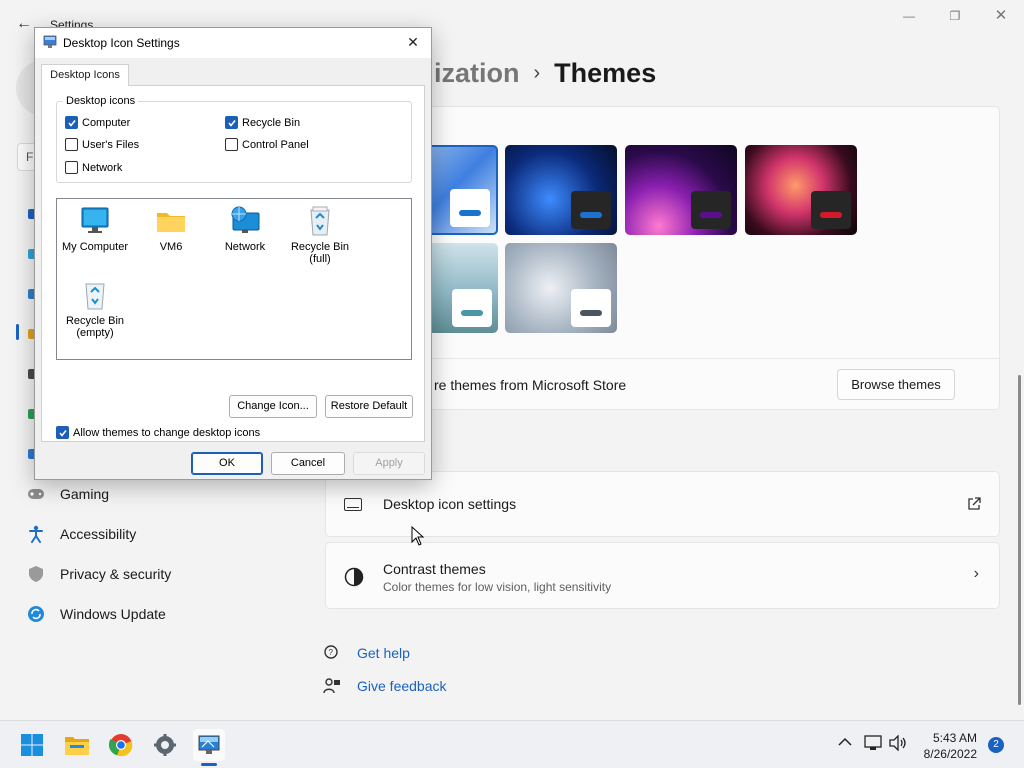 The image size is (1024, 768). What do you see at coordinates (369, 406) in the screenshot?
I see `restore-default-button: Restore Default` at bounding box center [369, 406].